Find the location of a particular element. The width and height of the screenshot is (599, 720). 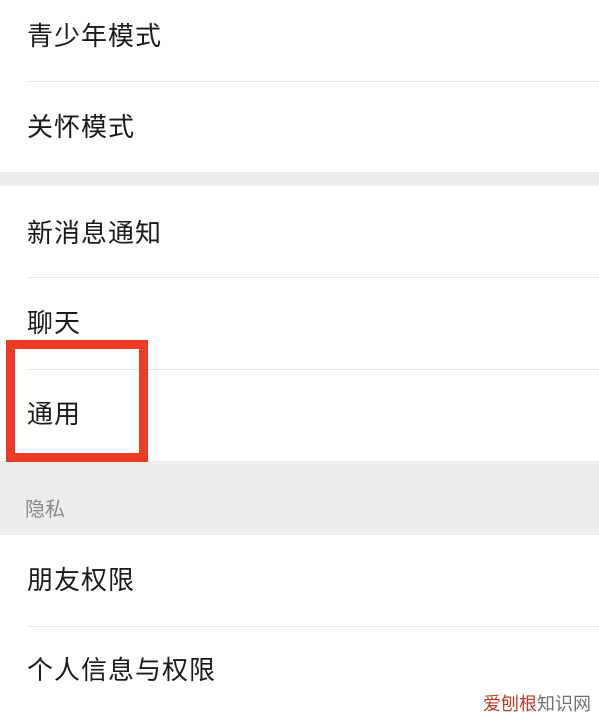

settings-item-label: 通用 is located at coordinates (54, 415).